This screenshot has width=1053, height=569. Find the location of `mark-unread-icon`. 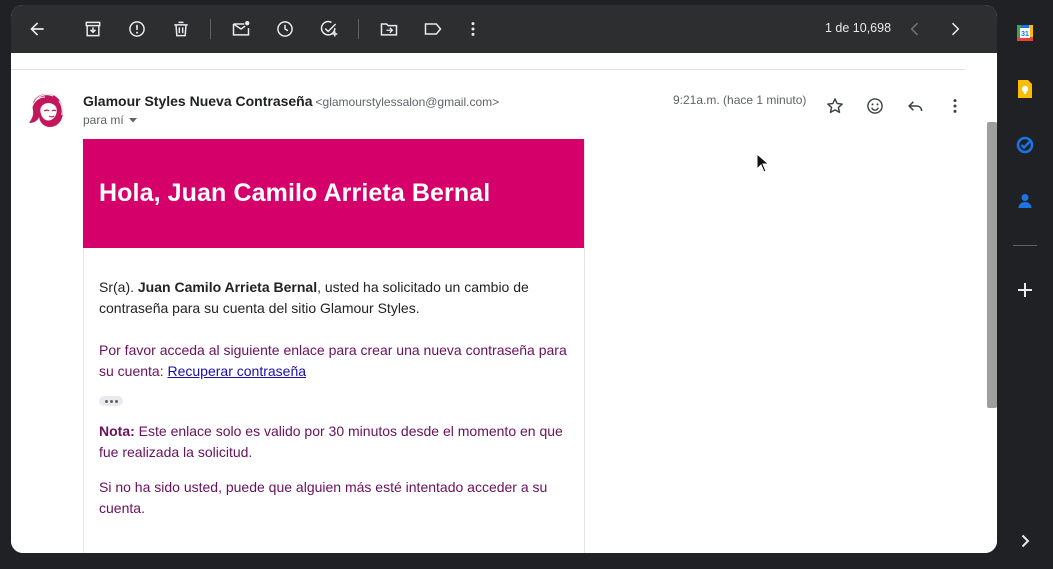

mark-unread-icon is located at coordinates (241, 28).